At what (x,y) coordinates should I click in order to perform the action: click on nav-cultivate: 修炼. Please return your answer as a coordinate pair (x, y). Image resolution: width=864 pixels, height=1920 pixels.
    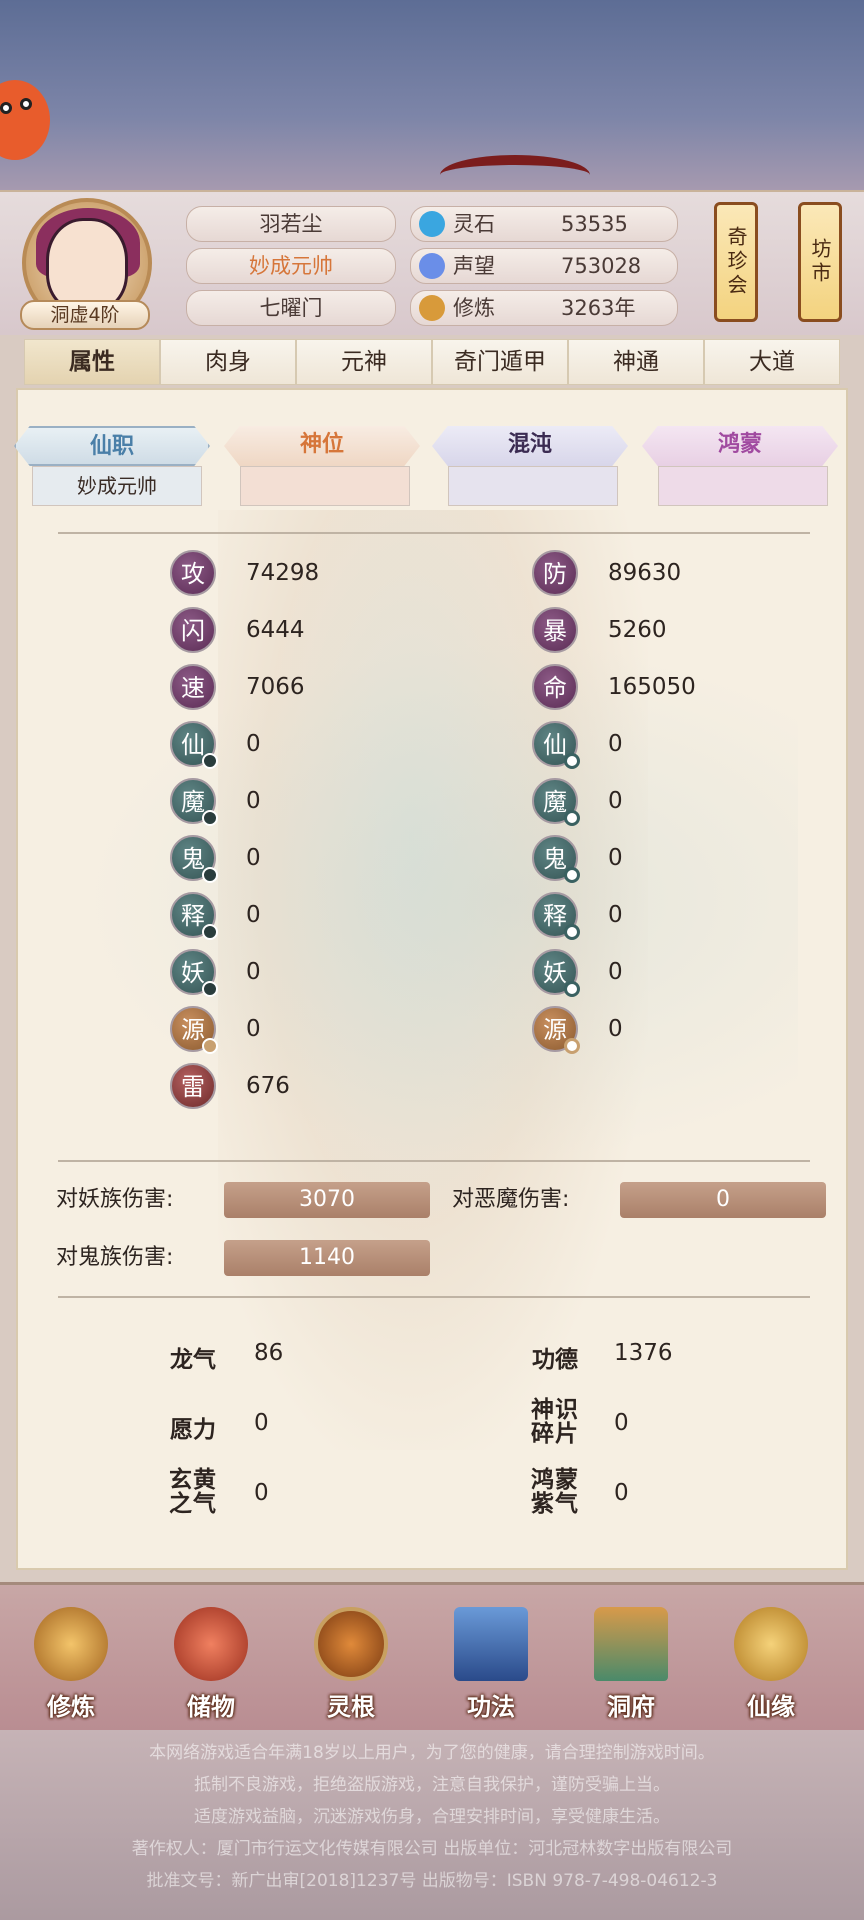
    Looking at the image, I should click on (71, 1663).